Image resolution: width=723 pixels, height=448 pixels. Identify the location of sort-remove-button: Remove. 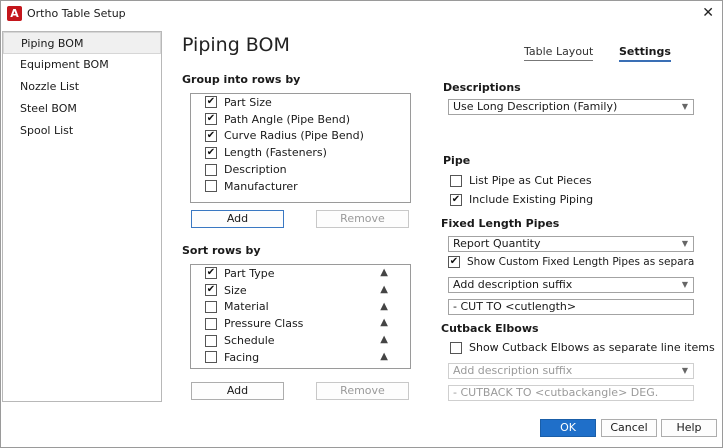
(362, 391).